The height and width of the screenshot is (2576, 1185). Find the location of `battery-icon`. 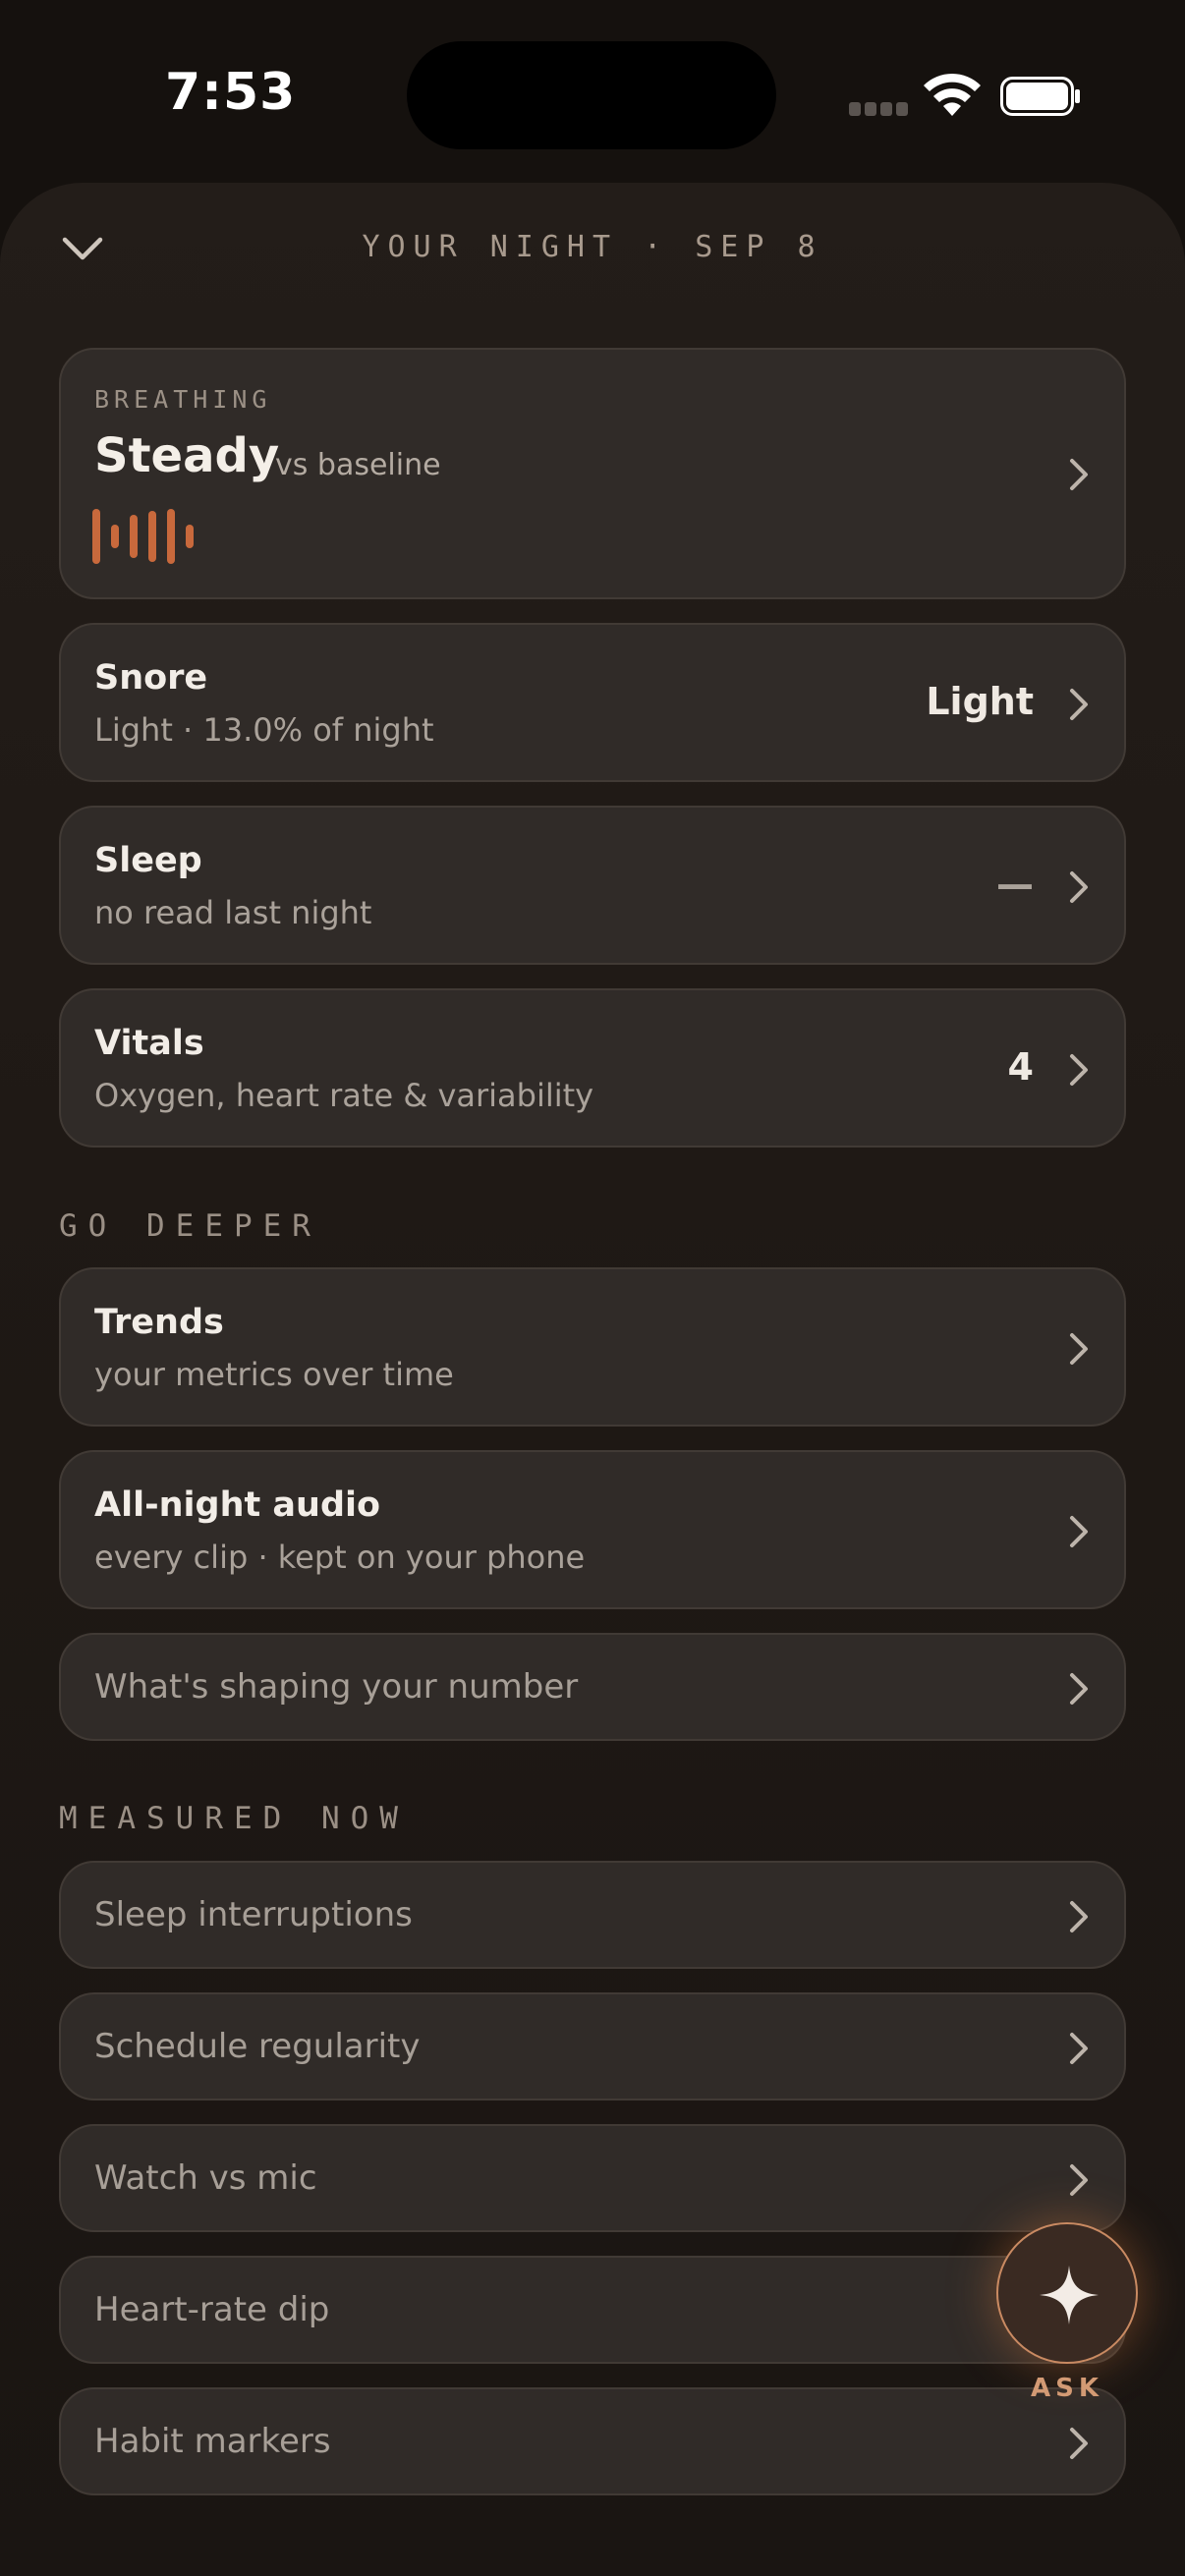

battery-icon is located at coordinates (1040, 96).